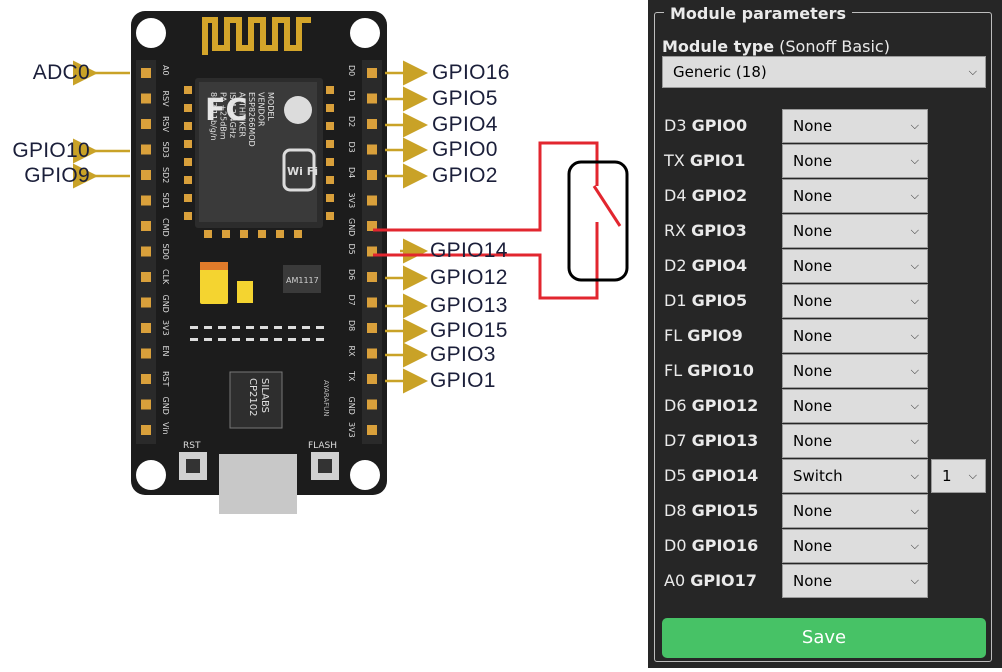 The height and width of the screenshot is (672, 1002). What do you see at coordinates (463, 354) in the screenshot?
I see `pin-label-right: GPIO3` at bounding box center [463, 354].